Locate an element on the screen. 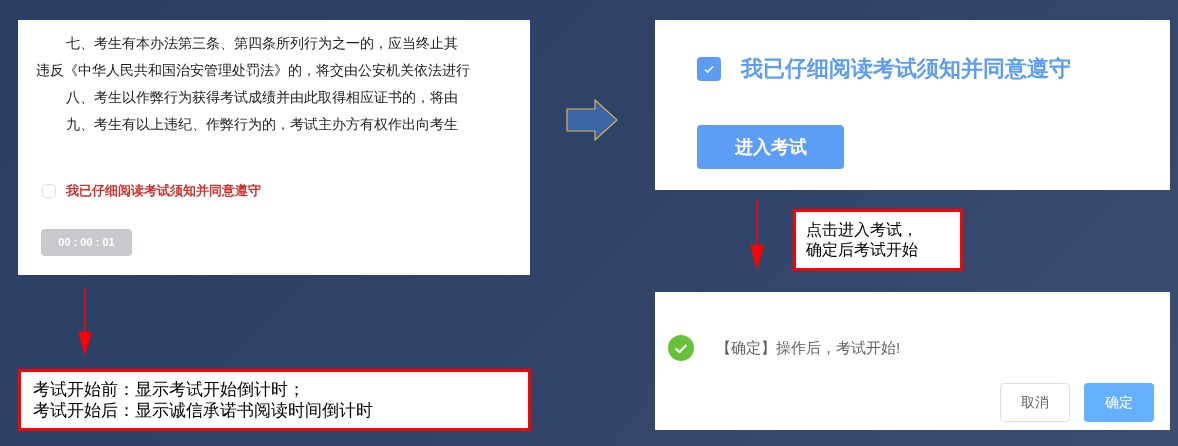 The height and width of the screenshot is (446, 1178). callout-text: 点击进入考试， is located at coordinates (862, 230).